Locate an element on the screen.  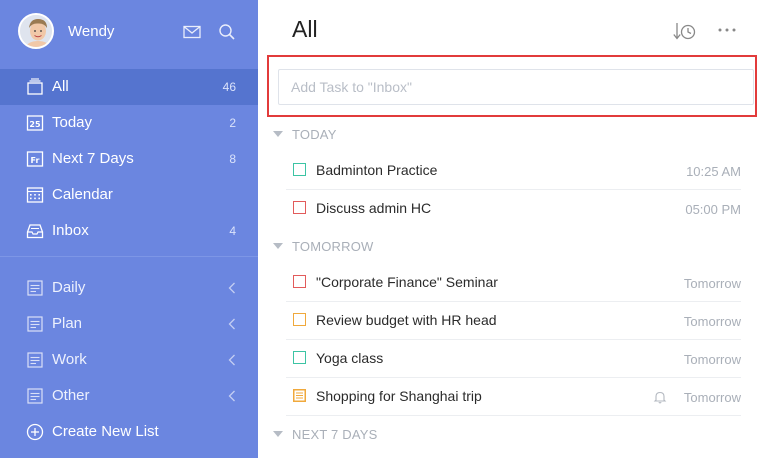
sort-by-time-icon is located at coordinates (685, 31).